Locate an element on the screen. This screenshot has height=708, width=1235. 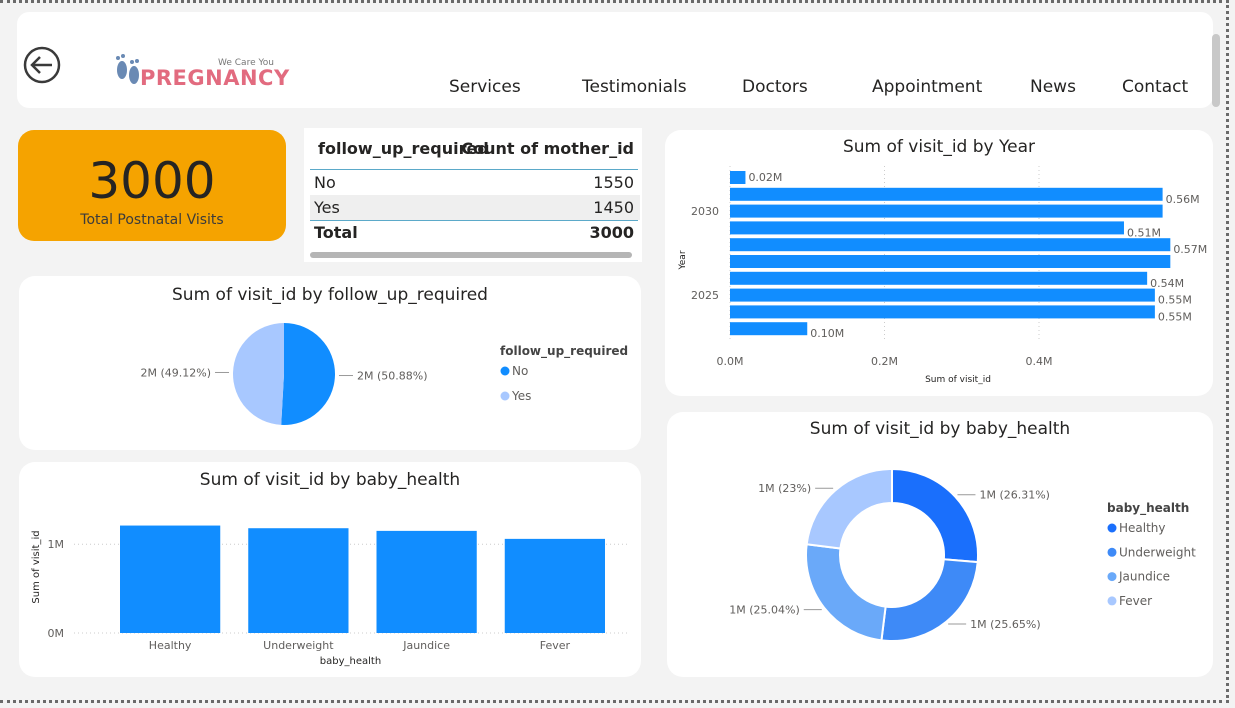
x-tick-label: Jaundice is located at coordinates (426, 645).